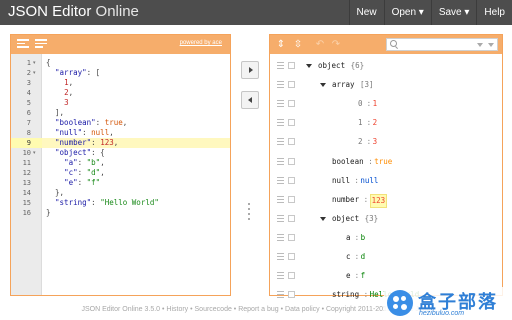 The height and width of the screenshot is (320, 512). What do you see at coordinates (363, 238) in the screenshot?
I see `tree-value: b` at bounding box center [363, 238].